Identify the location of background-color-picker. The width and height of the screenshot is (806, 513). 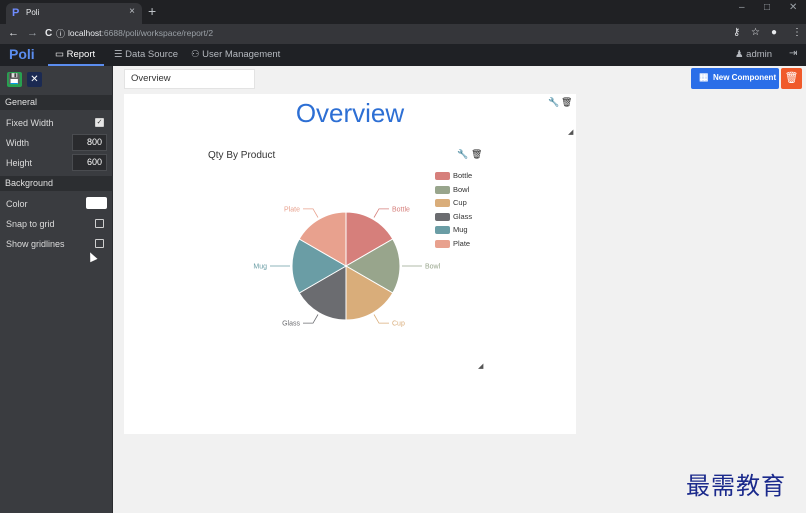
(96, 203).